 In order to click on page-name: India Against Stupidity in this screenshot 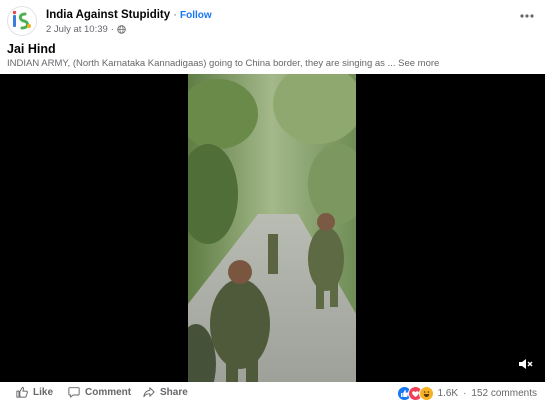, I will do `click(108, 15)`.